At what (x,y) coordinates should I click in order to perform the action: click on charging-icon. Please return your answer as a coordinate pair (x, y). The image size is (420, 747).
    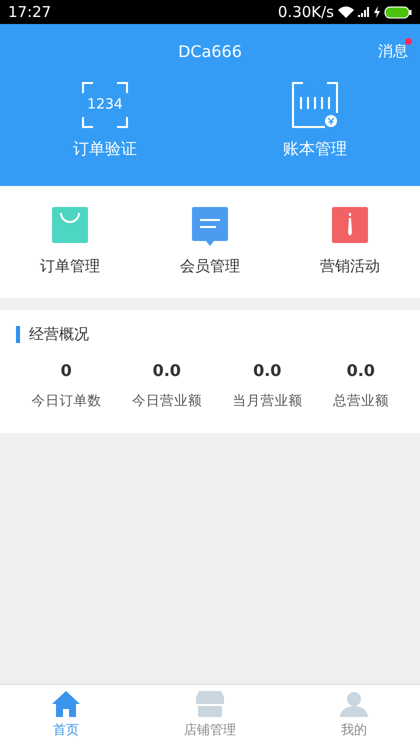
    Looking at the image, I should click on (377, 12).